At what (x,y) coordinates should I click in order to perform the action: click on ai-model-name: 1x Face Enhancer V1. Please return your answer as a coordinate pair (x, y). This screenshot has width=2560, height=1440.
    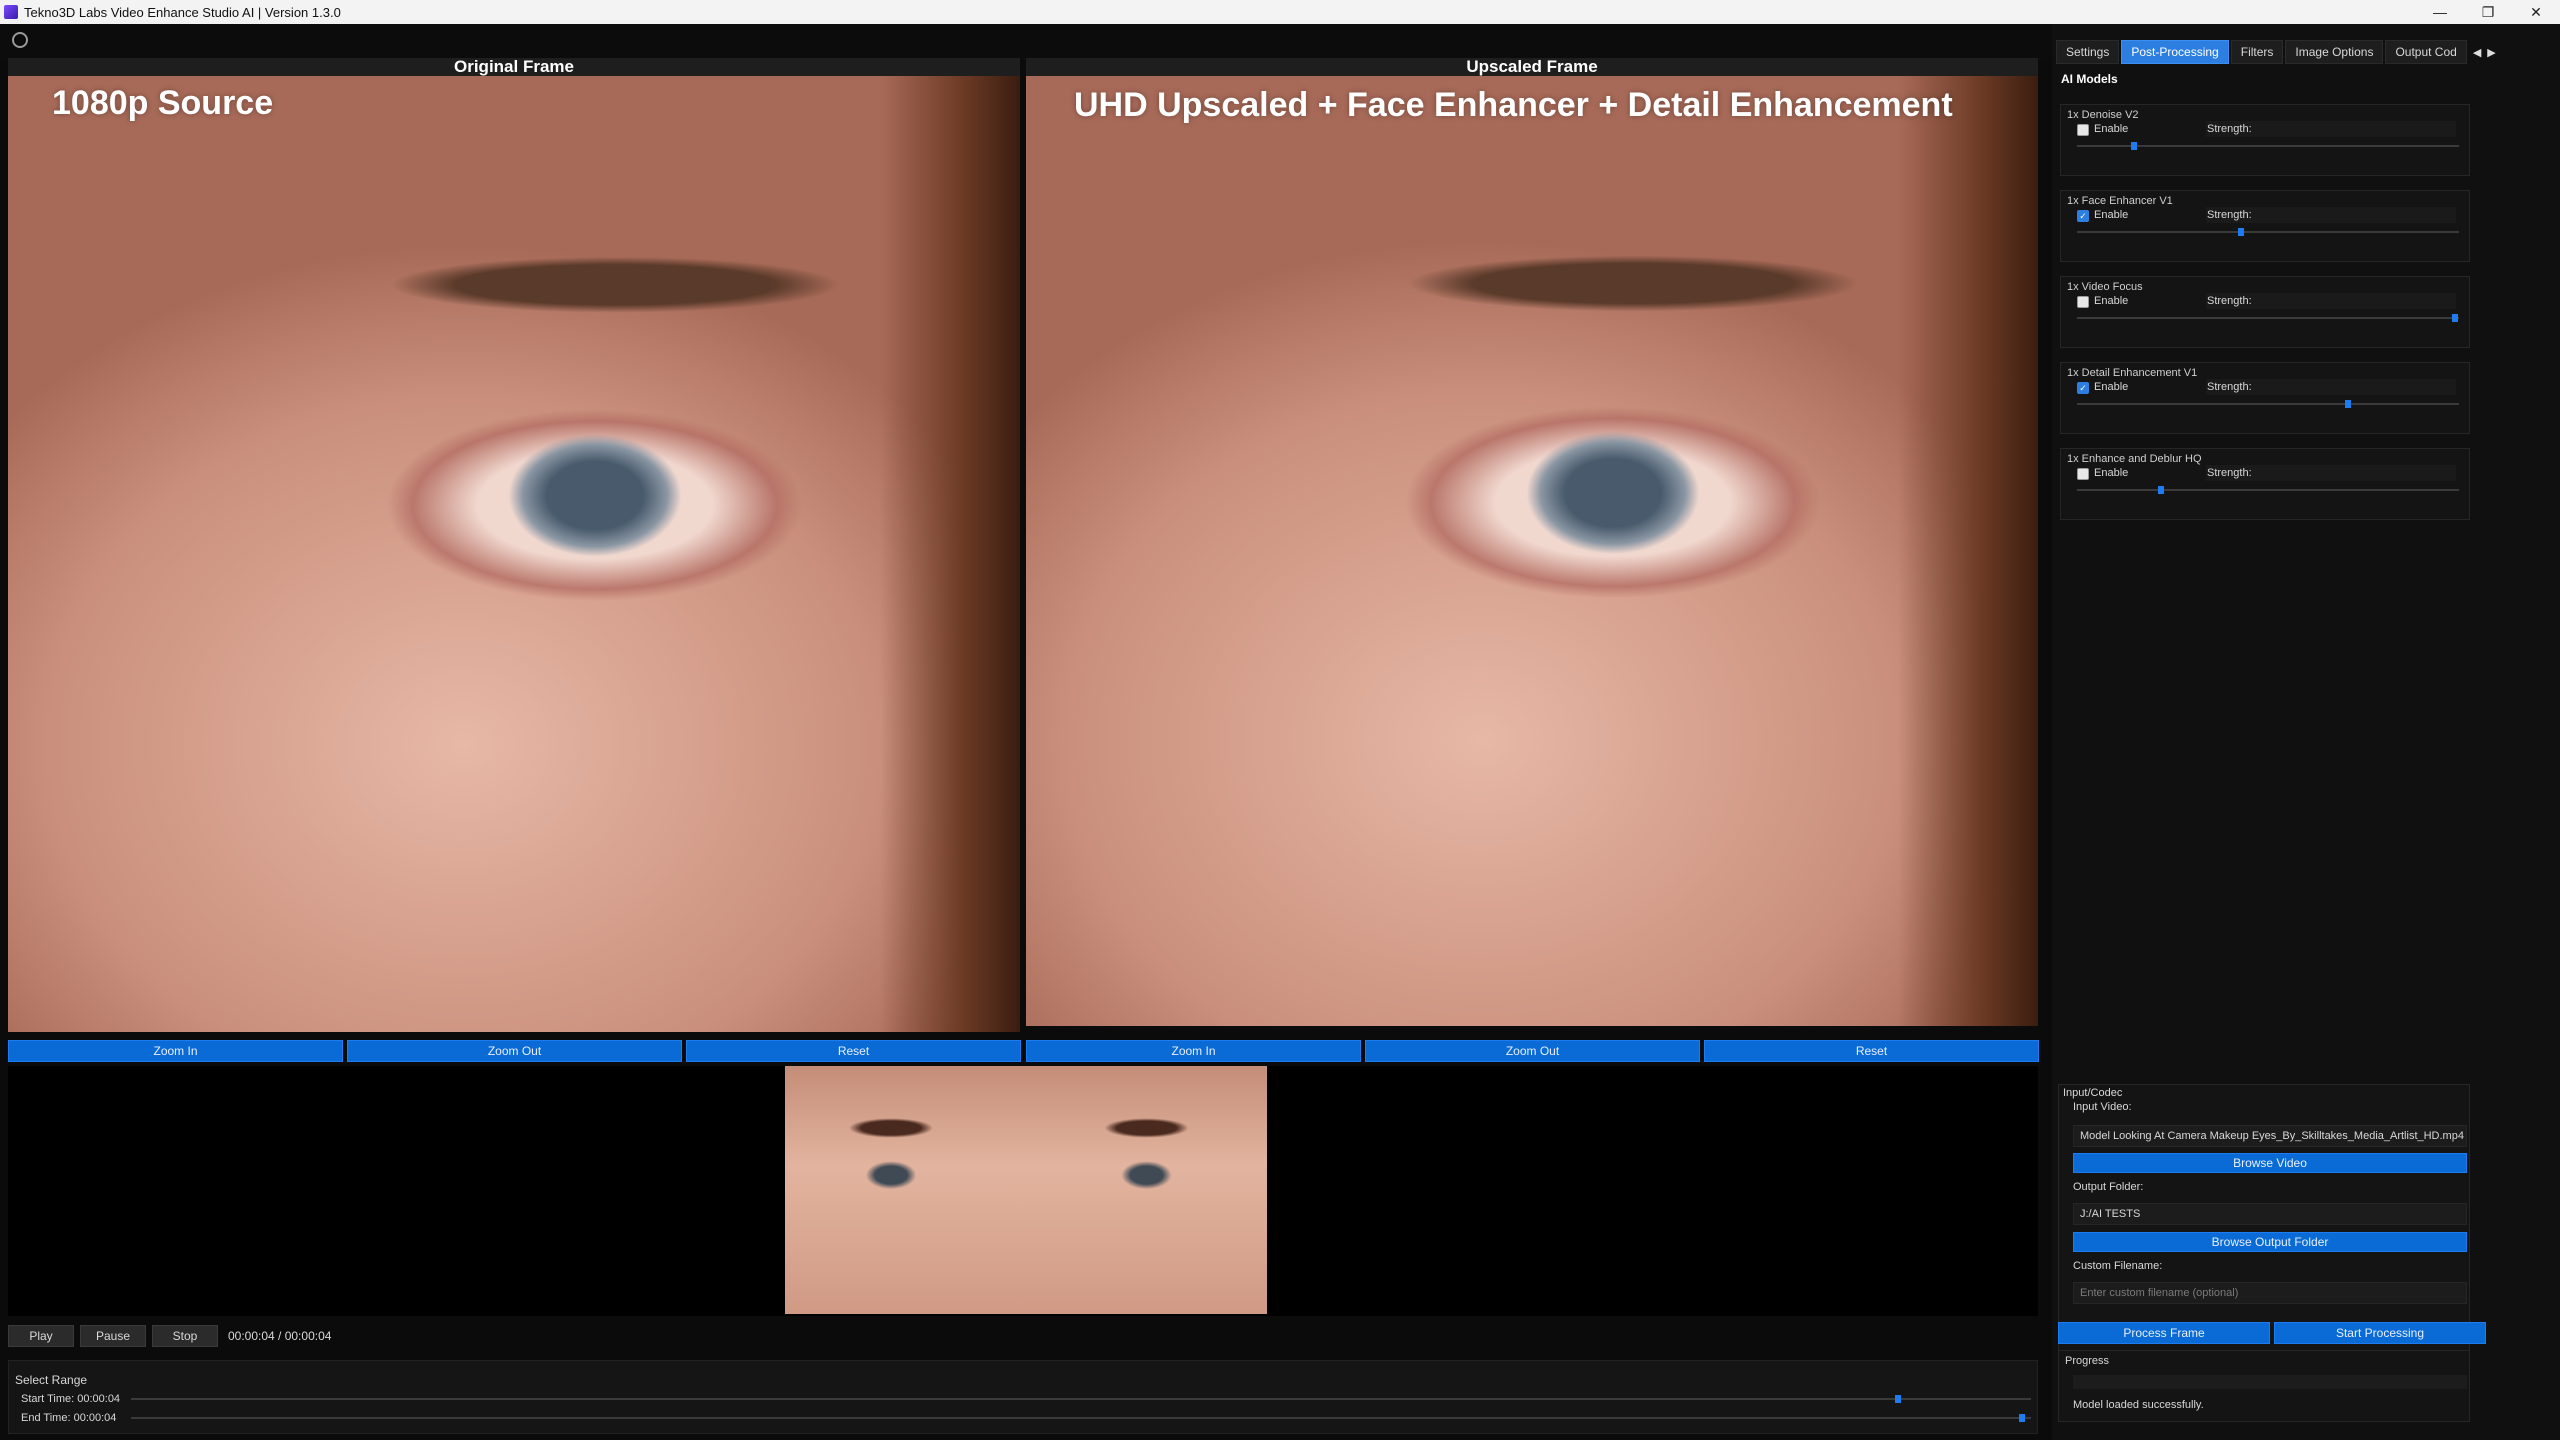
    Looking at the image, I should click on (2120, 201).